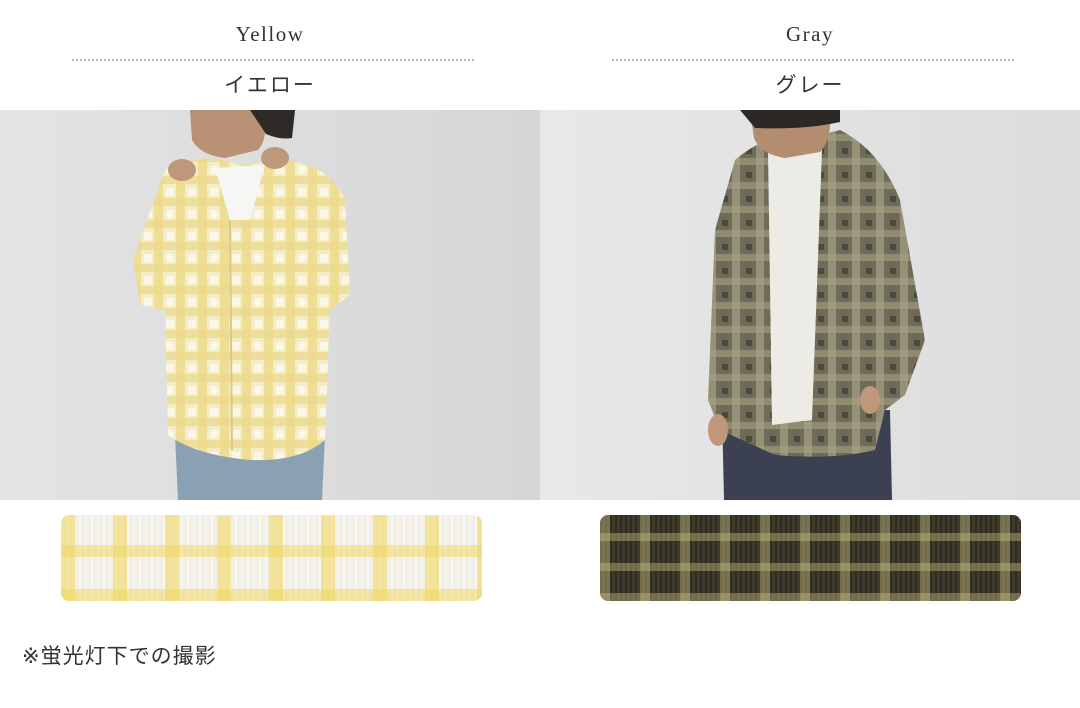 The image size is (1080, 708). Describe the element at coordinates (810, 34) in the screenshot. I see `variant-name-en: Gray` at that location.